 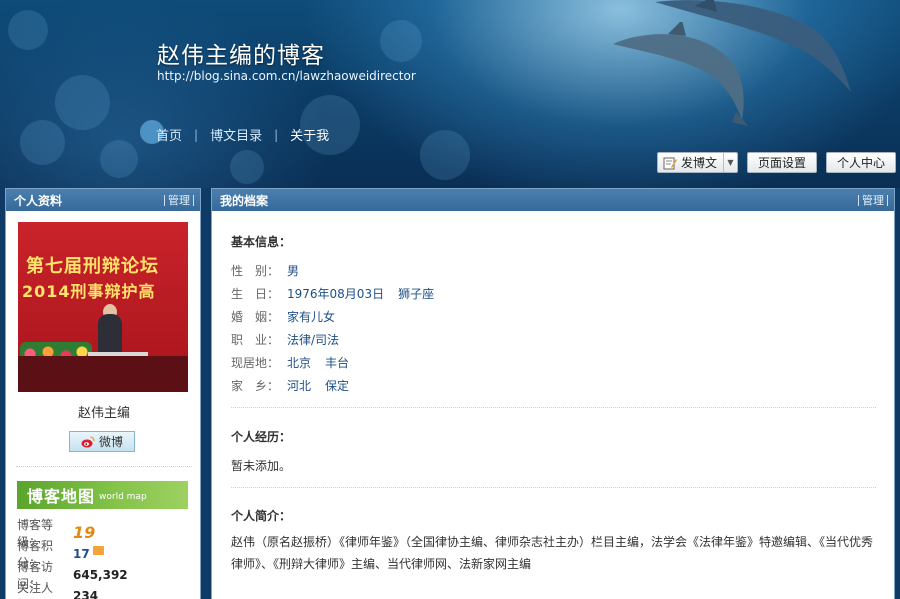 What do you see at coordinates (255, 340) in the screenshot?
I see `info-key: 职 业：` at bounding box center [255, 340].